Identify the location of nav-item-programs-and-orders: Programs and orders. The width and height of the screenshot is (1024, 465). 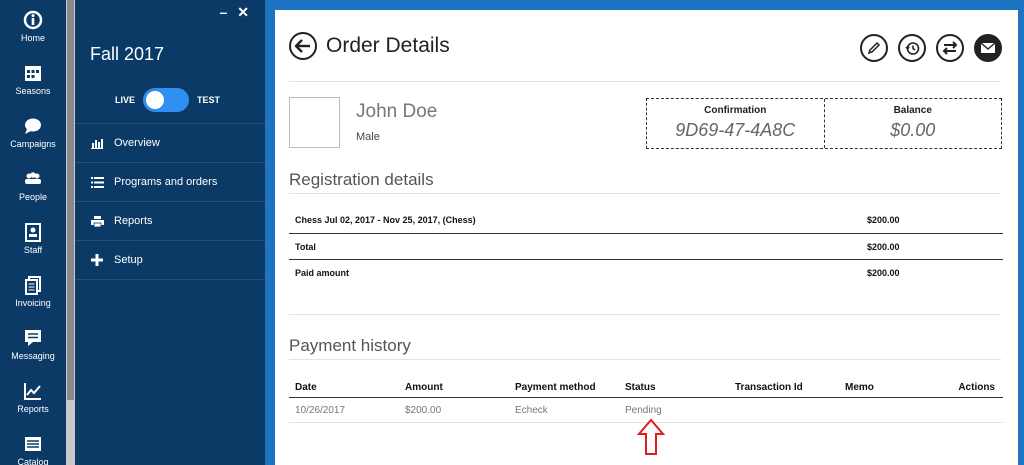
(170, 182).